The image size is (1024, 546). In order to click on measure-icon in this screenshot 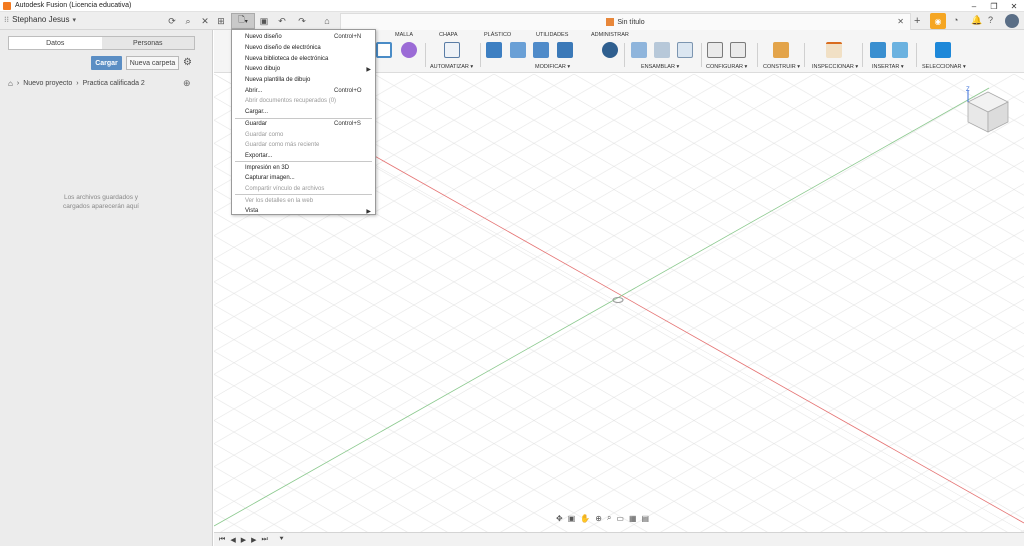, I will do `click(834, 50)`.